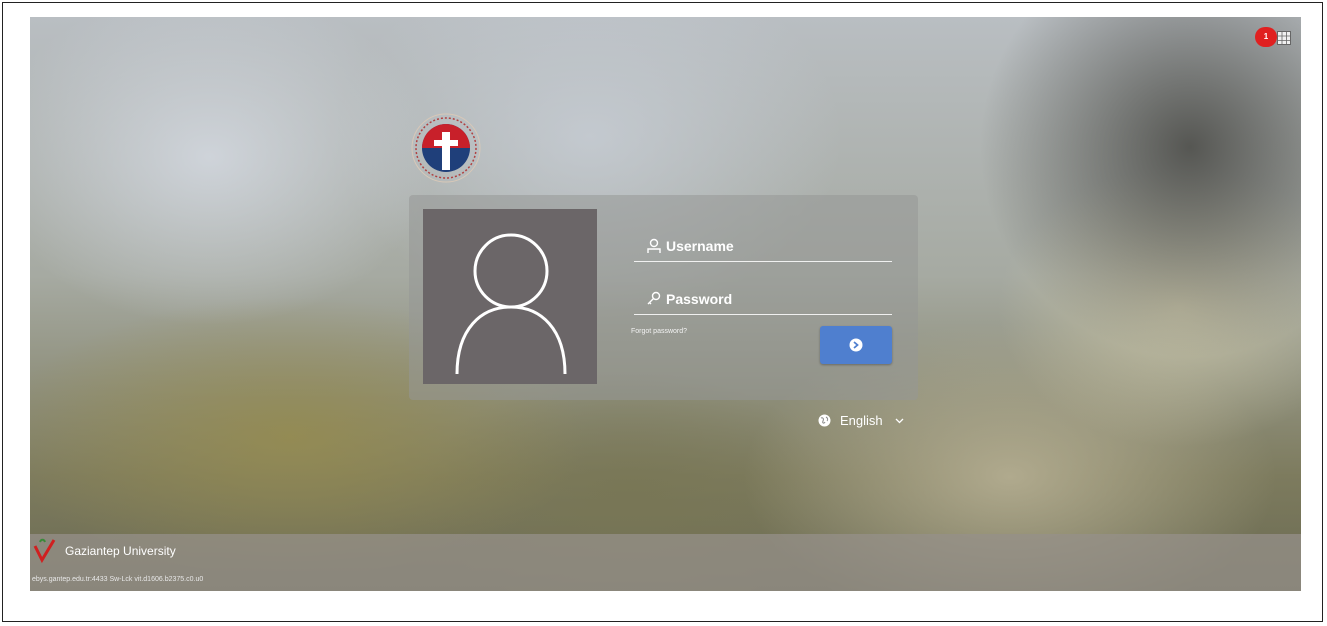 The width and height of the screenshot is (1327, 626). Describe the element at coordinates (654, 298) in the screenshot. I see `key-icon` at that location.